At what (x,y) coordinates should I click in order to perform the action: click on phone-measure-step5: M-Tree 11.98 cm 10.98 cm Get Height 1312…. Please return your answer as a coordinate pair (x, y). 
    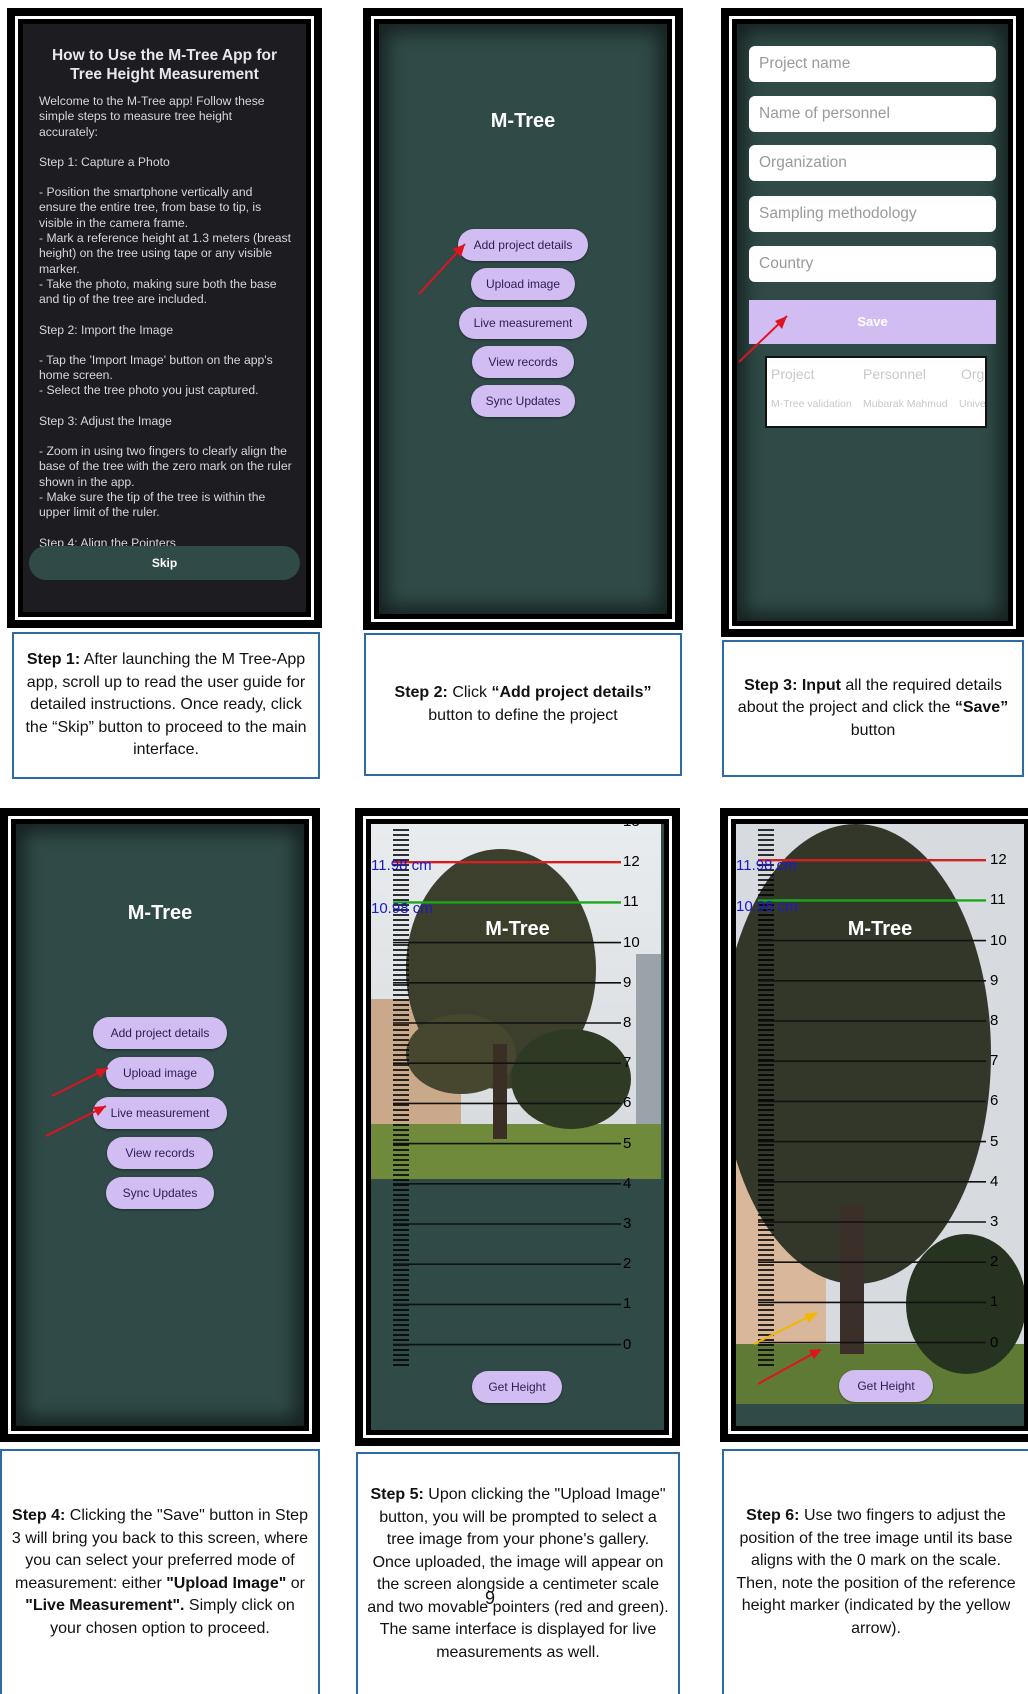
    Looking at the image, I should click on (517, 1127).